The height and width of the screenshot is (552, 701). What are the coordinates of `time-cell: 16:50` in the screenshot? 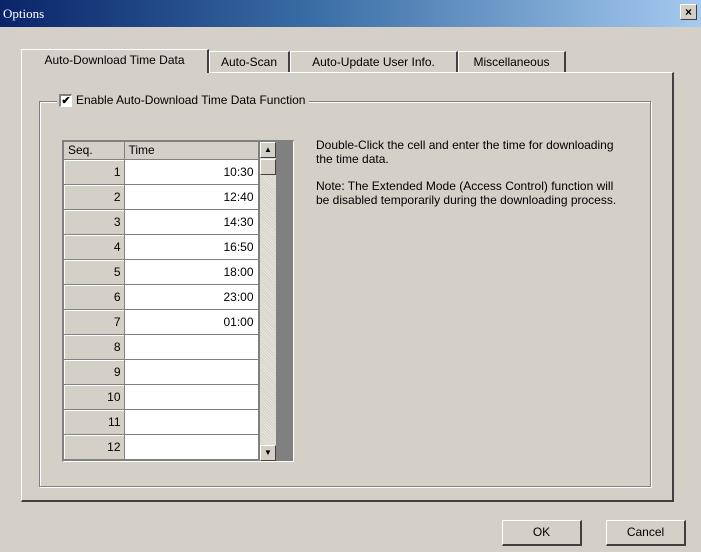 It's located at (191, 247).